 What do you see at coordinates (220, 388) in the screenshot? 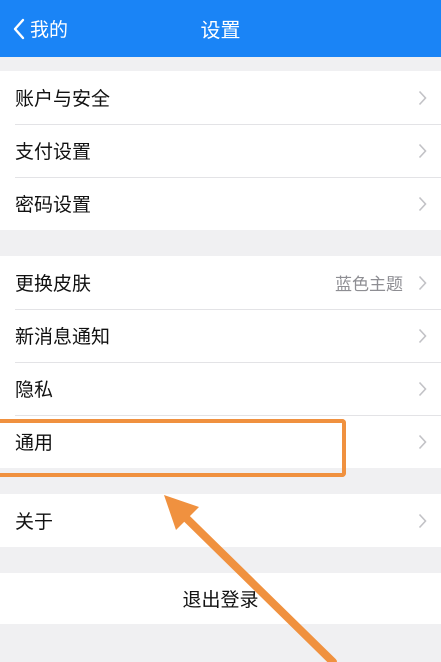
I see `privacy-item: 隐私` at bounding box center [220, 388].